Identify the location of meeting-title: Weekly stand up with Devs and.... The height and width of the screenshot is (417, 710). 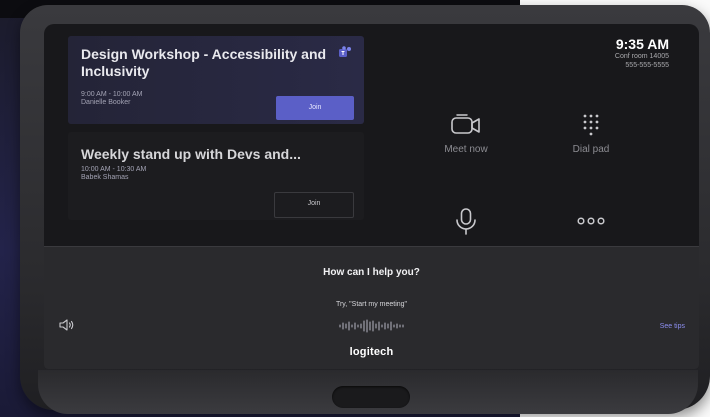
(191, 154).